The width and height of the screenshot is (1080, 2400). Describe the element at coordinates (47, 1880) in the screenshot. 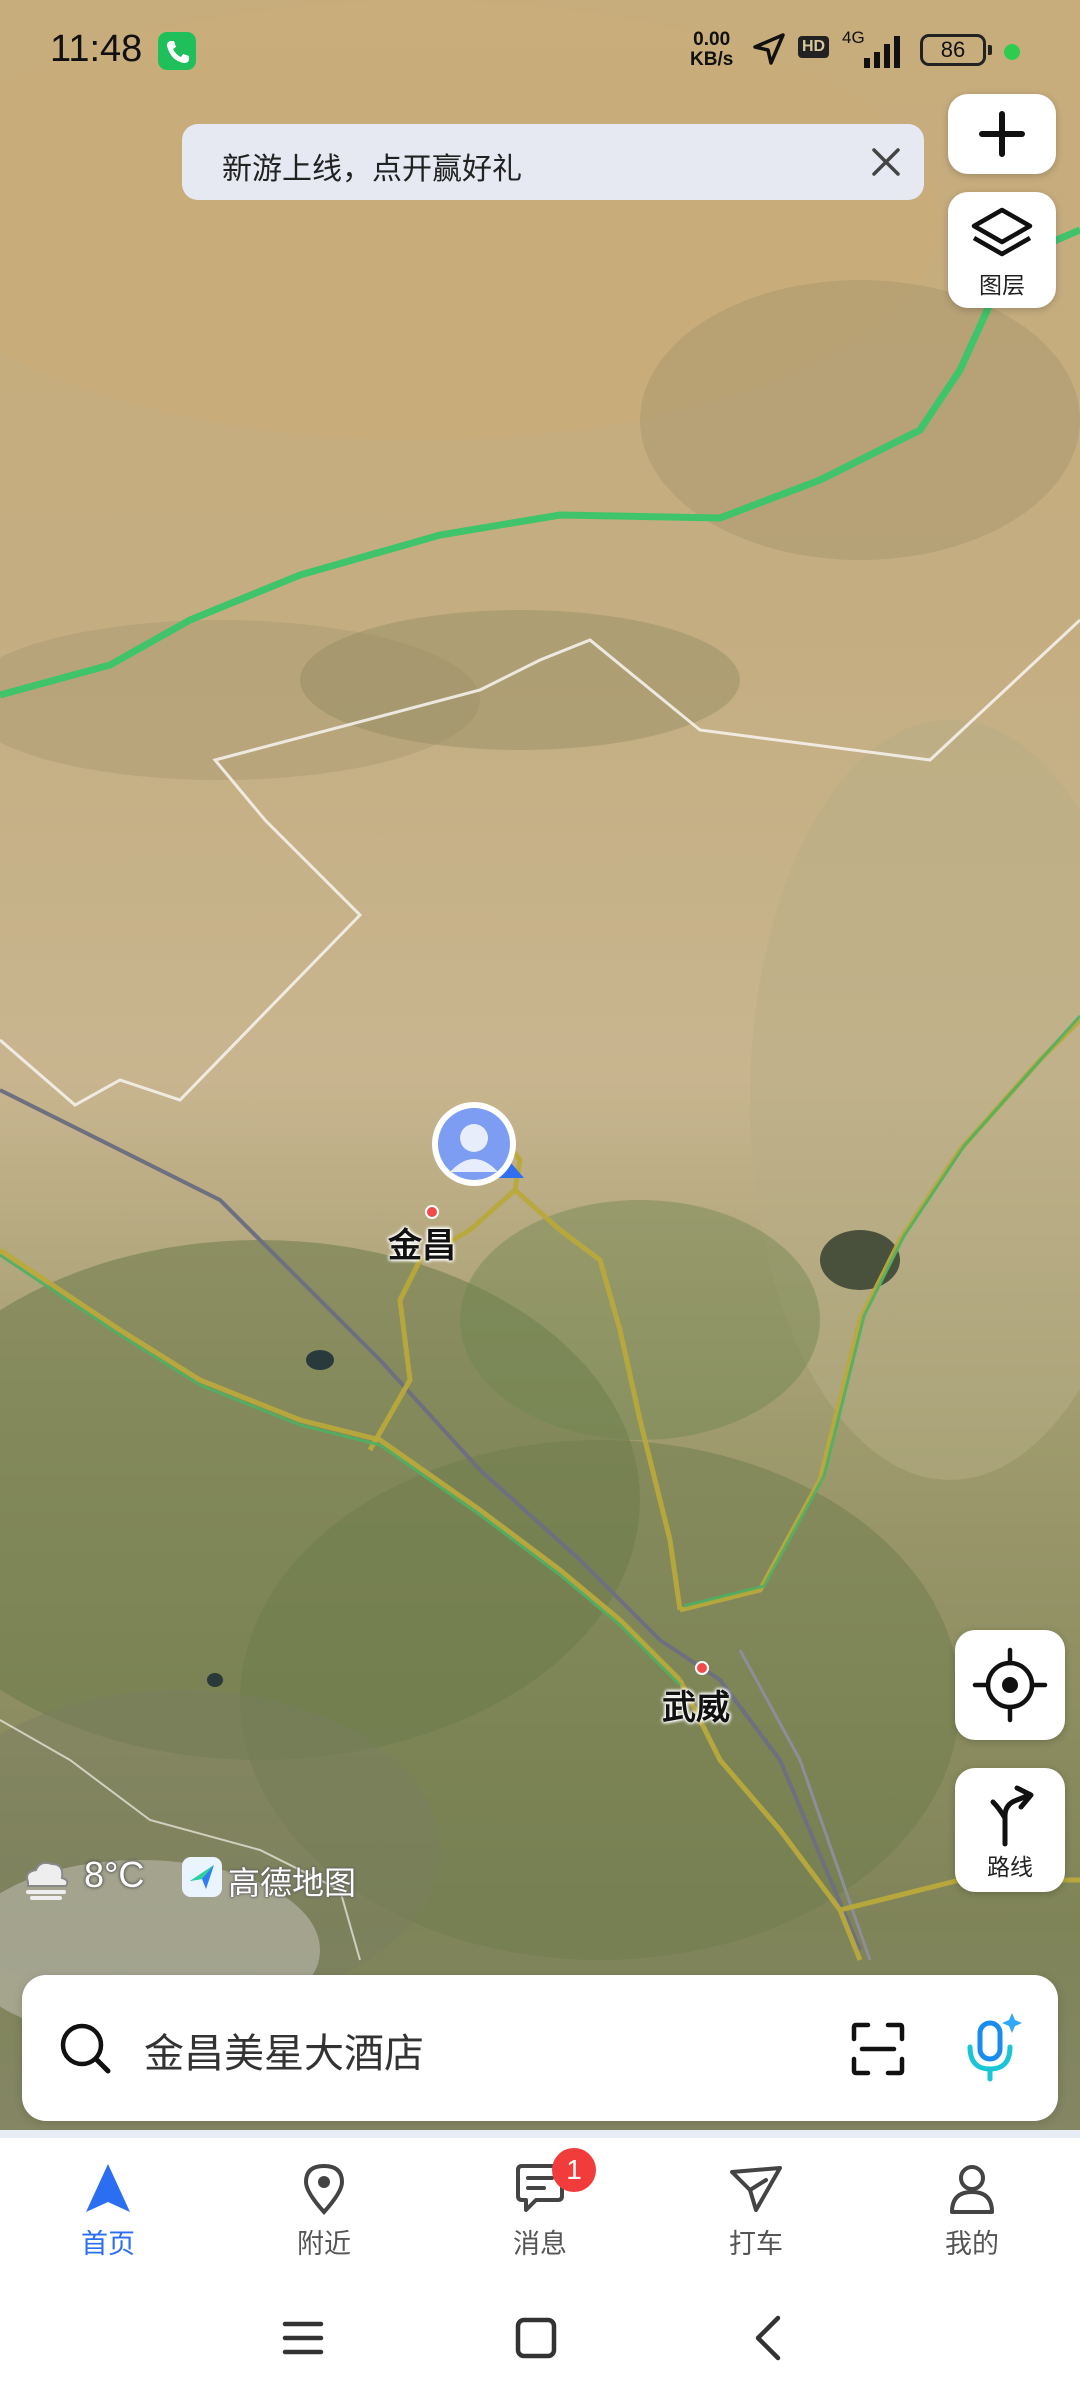

I see `cloudy-weather-icon` at that location.